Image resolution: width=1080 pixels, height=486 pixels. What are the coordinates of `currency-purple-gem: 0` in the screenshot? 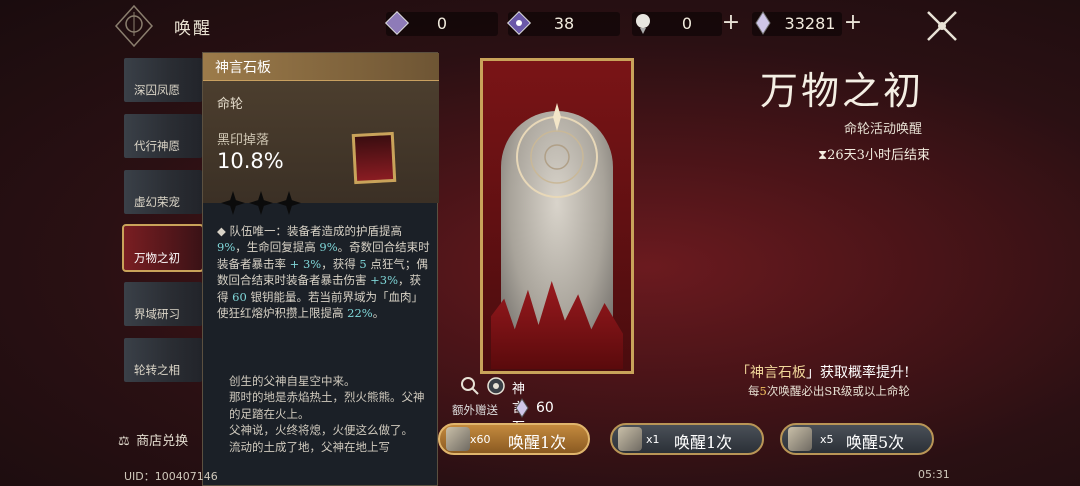 It's located at (441, 23).